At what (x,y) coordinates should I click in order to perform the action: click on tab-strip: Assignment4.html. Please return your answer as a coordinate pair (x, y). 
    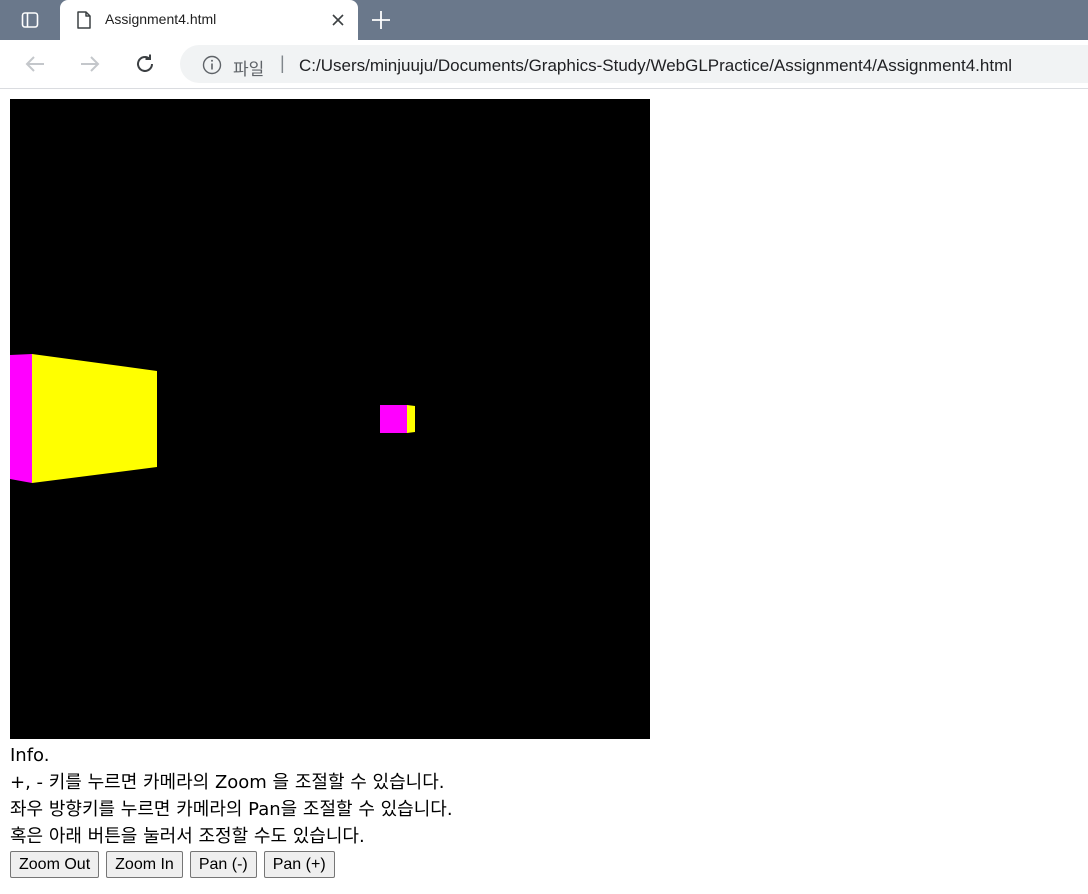
    Looking at the image, I should click on (544, 20).